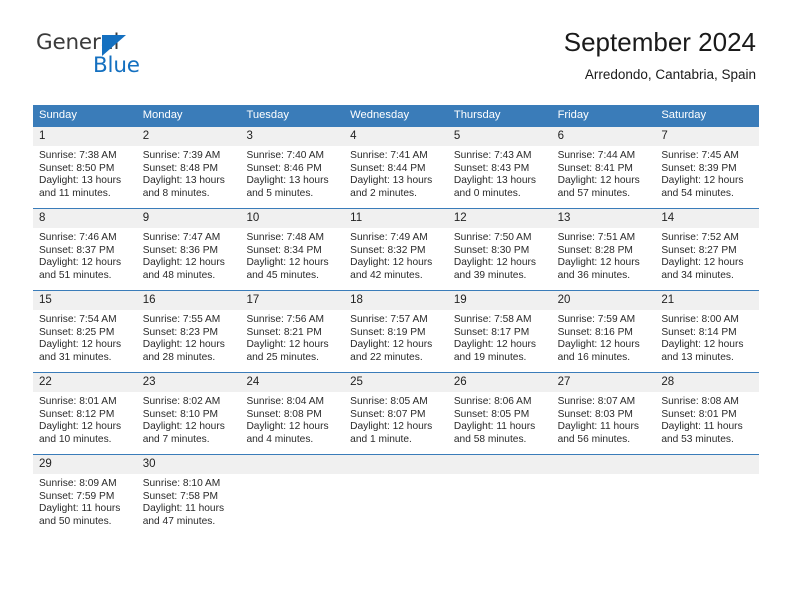 This screenshot has height=612, width=792. Describe the element at coordinates (285, 155) in the screenshot. I see `sunrise-text: Sunrise: 7:40 AM` at that location.